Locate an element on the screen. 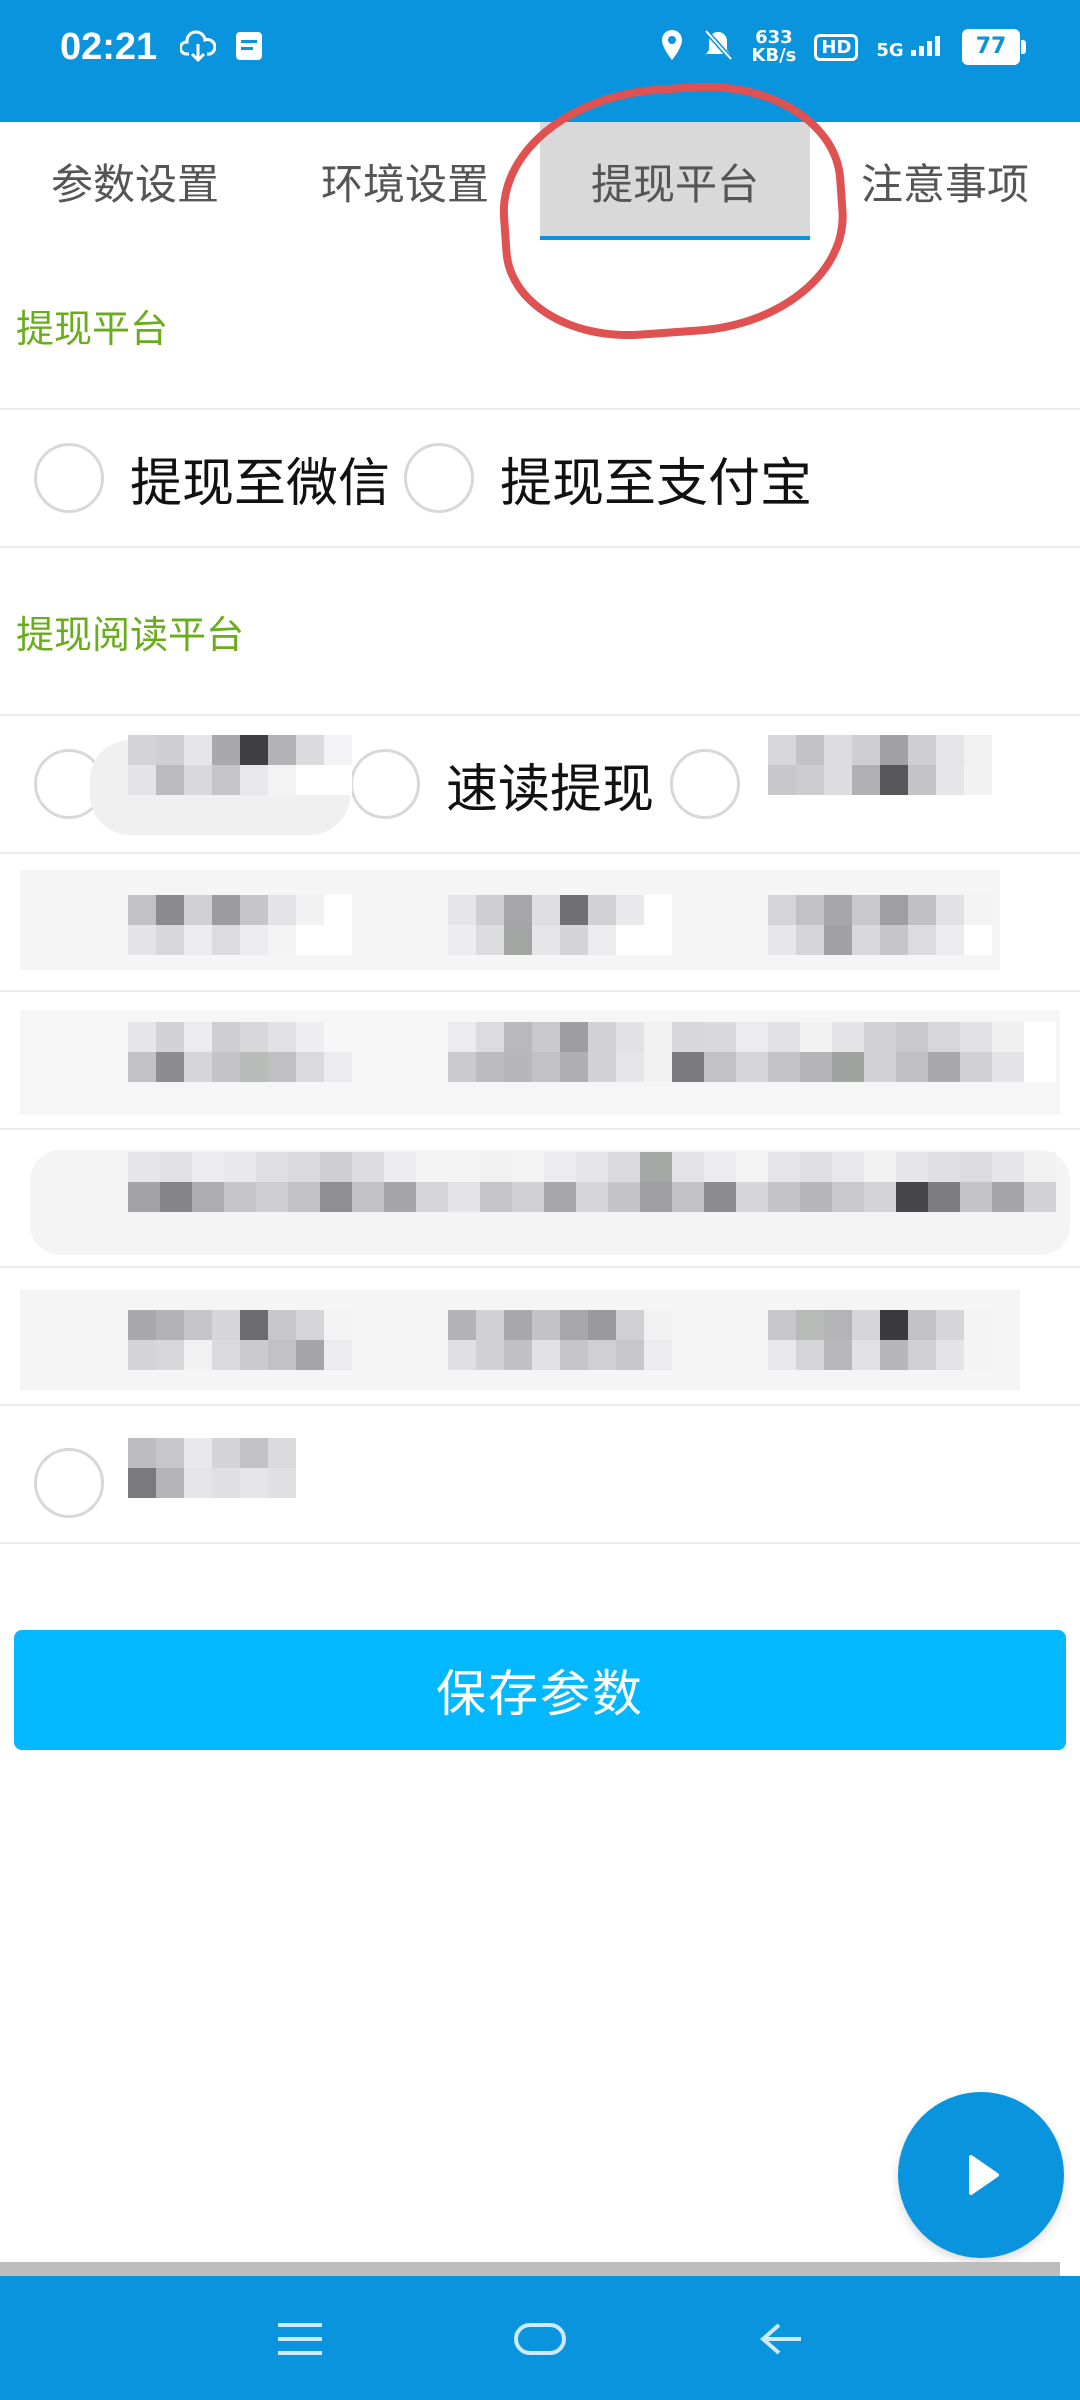 Image resolution: width=1080 pixels, height=2400 pixels. network-speed: 633 KB/s is located at coordinates (773, 47).